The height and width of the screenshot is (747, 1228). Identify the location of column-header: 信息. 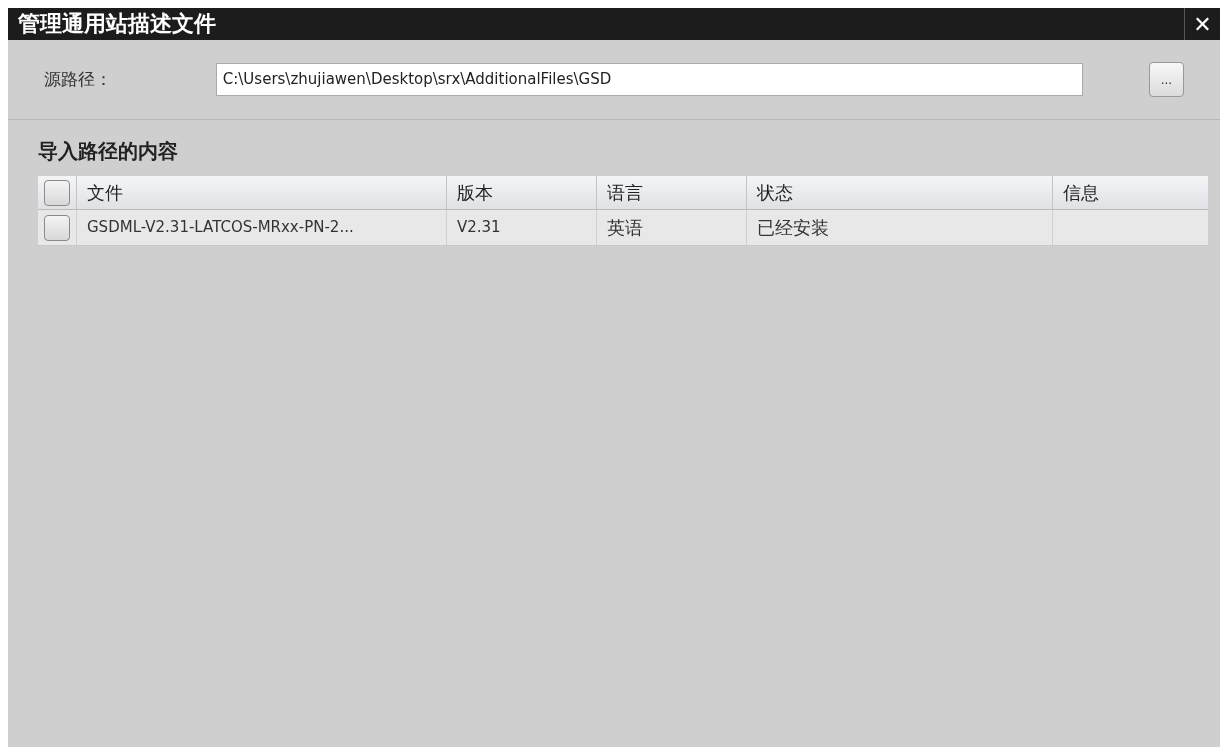
(1125, 192).